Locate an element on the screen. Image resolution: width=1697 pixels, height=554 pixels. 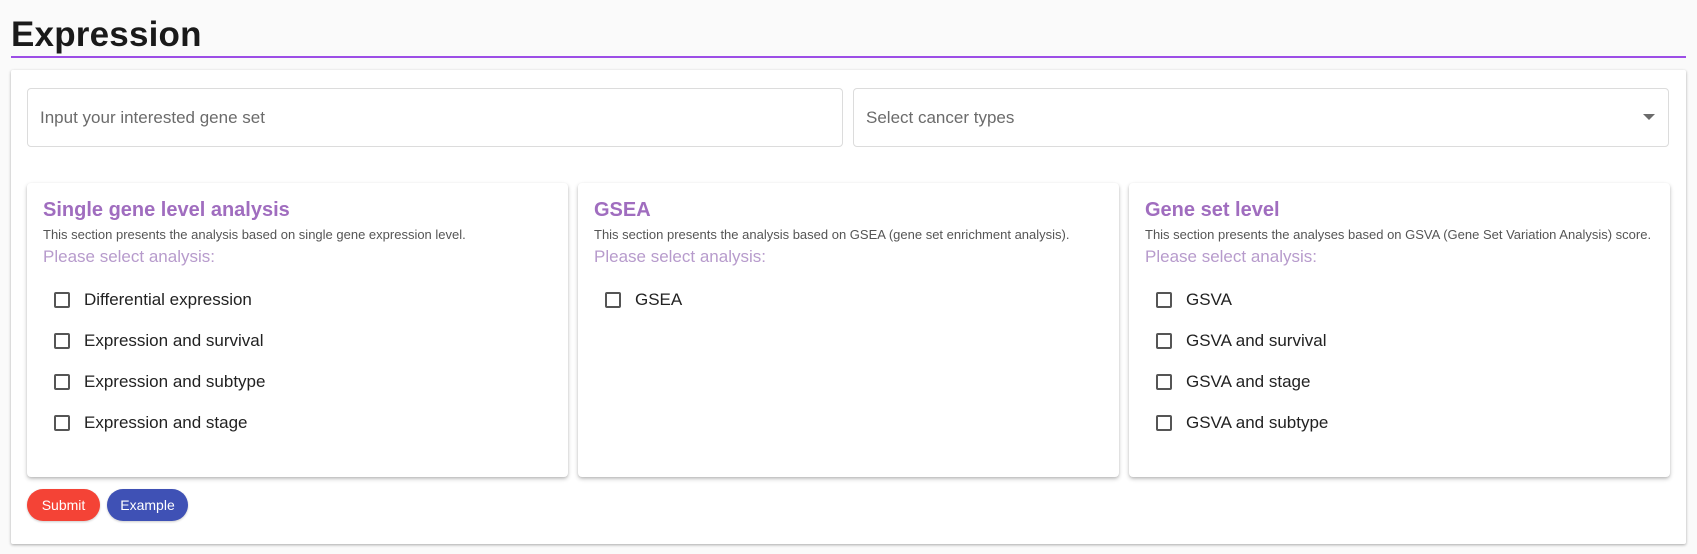
option-gsea: GSEA is located at coordinates (848, 299).